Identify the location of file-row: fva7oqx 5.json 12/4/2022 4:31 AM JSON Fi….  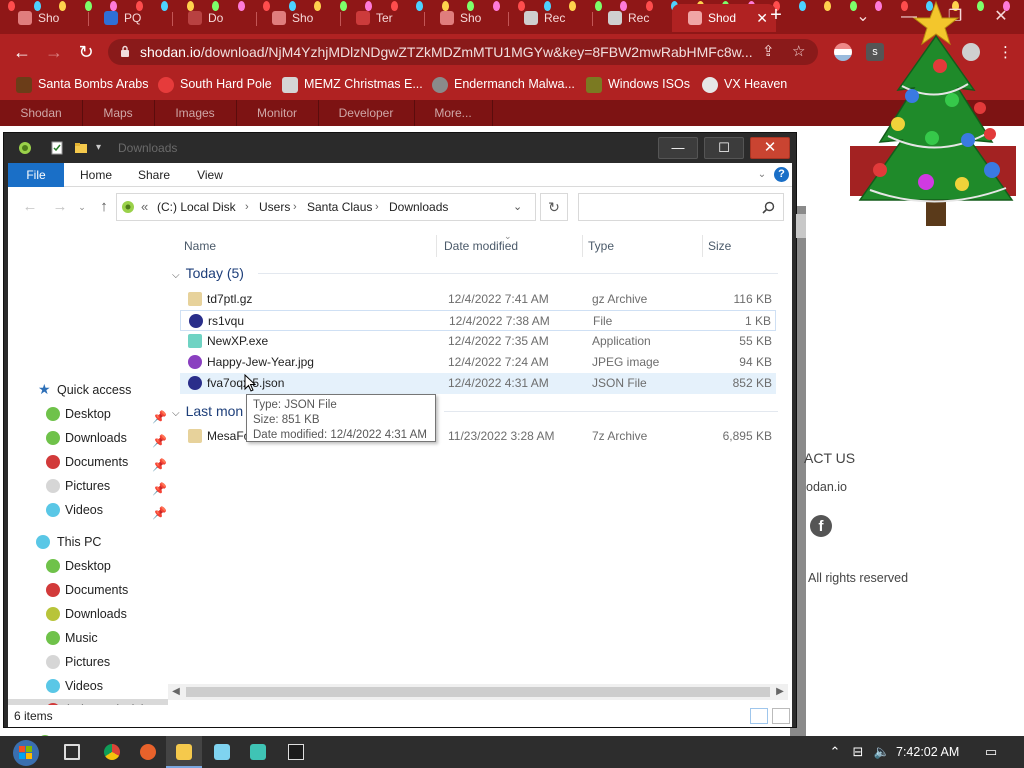
(478, 383).